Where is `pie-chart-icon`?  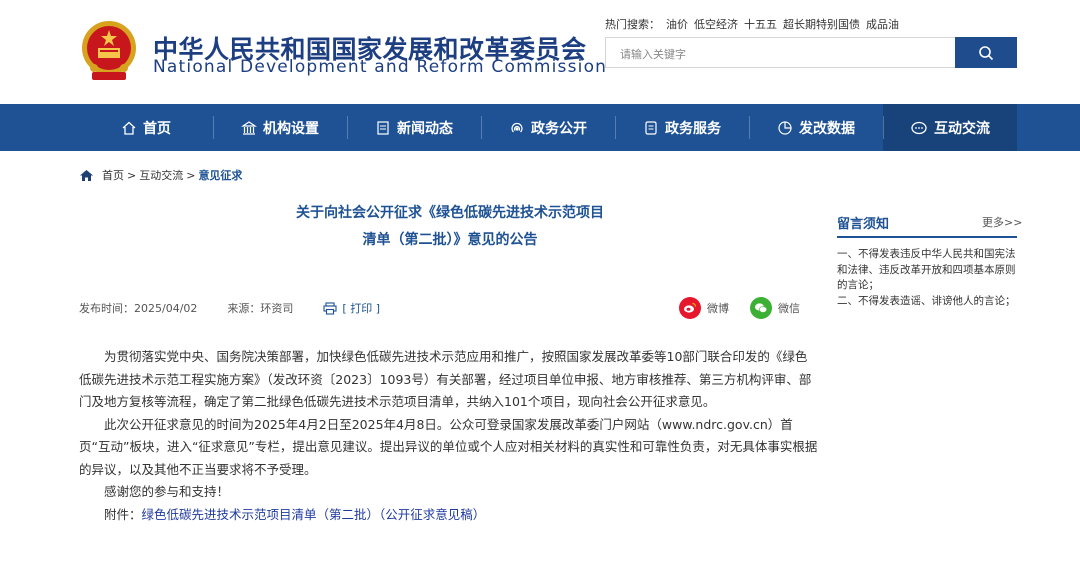 pie-chart-icon is located at coordinates (785, 128).